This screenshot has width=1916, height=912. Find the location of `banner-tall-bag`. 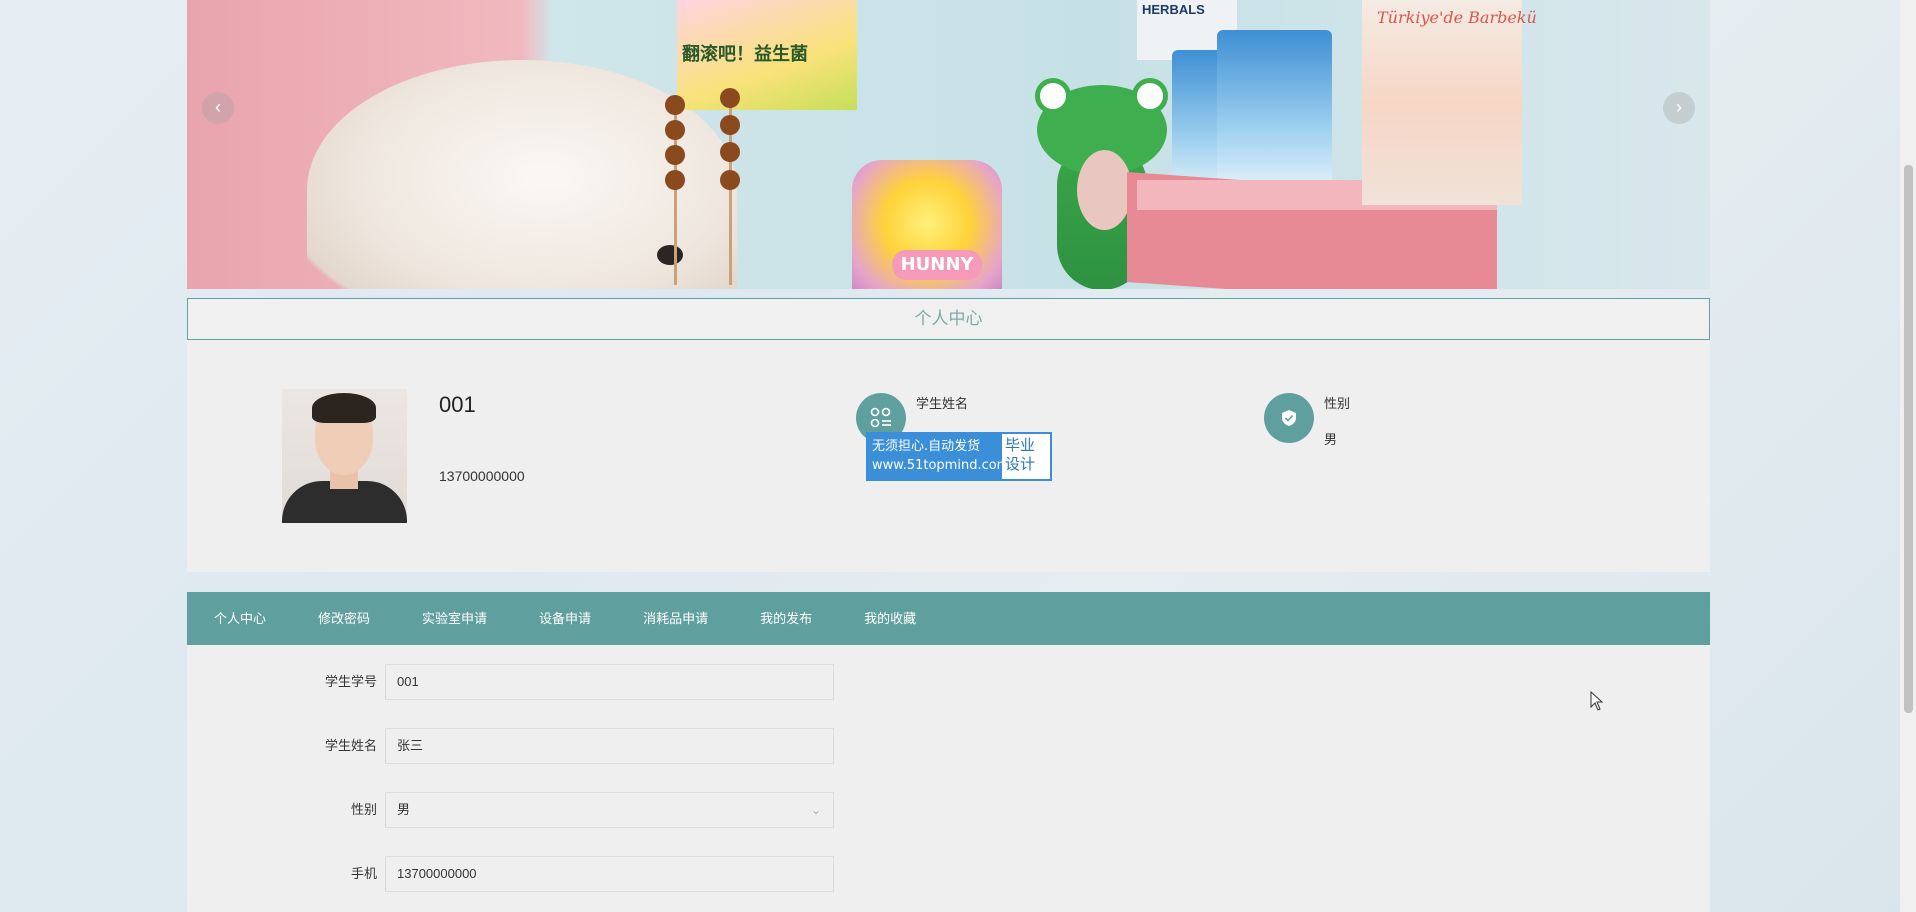

banner-tall-bag is located at coordinates (1442, 102).